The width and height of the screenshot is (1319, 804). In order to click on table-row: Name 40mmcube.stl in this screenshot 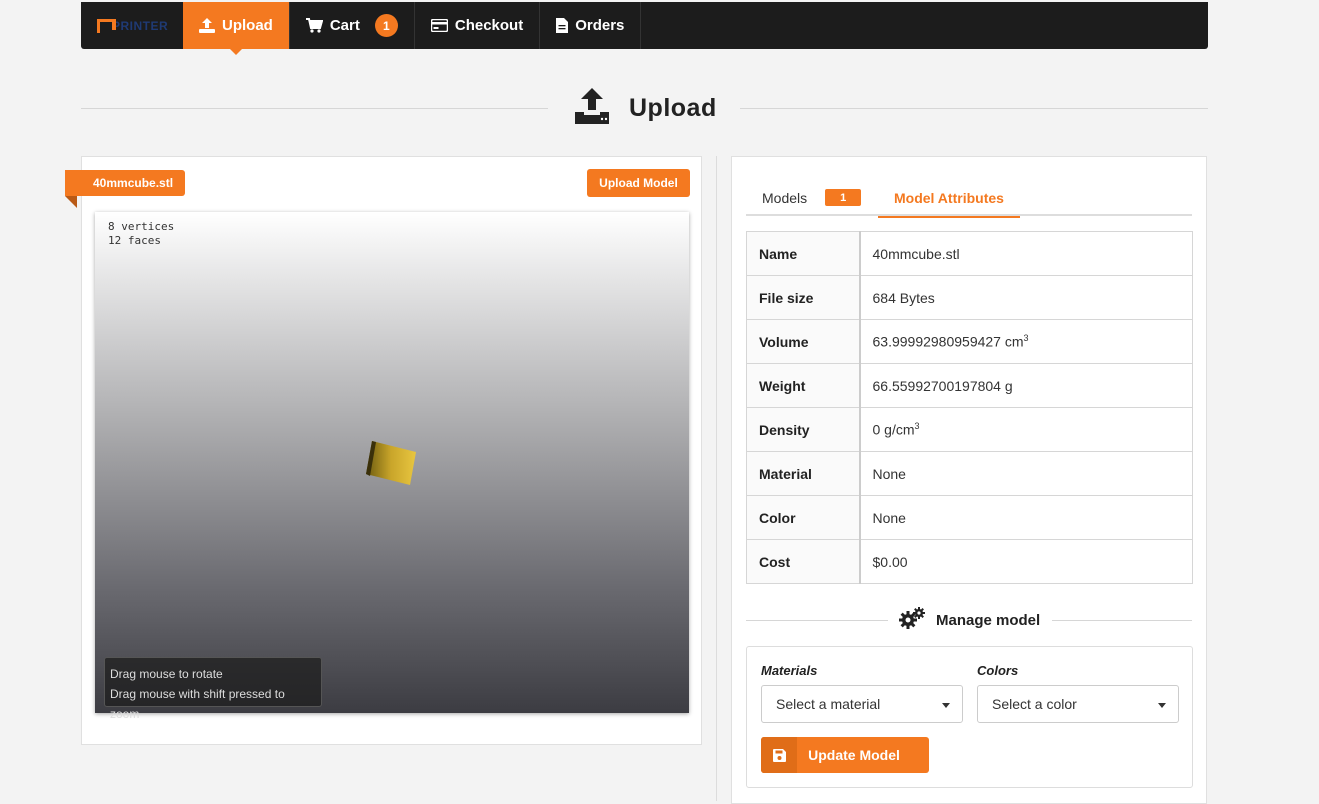, I will do `click(969, 253)`.